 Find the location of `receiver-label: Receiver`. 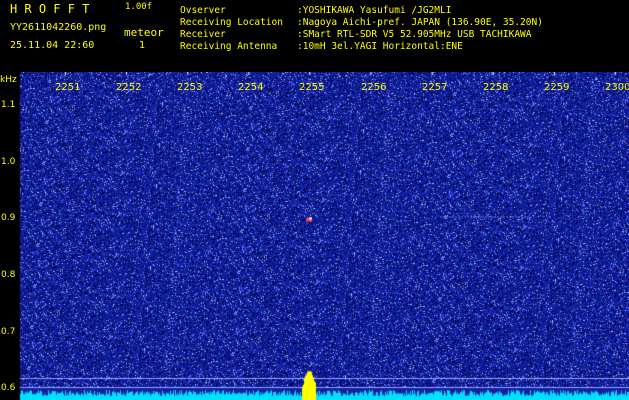

receiver-label: Receiver is located at coordinates (203, 34).